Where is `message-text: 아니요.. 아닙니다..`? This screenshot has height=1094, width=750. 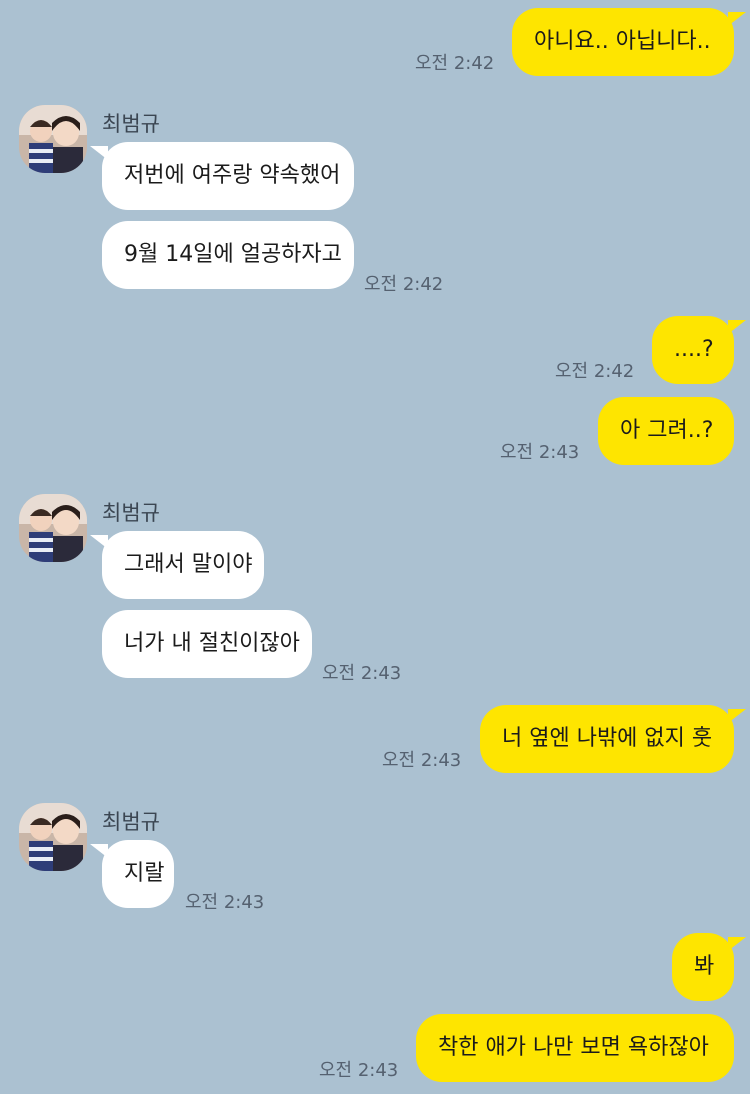 message-text: 아니요.. 아닙니다.. is located at coordinates (622, 41).